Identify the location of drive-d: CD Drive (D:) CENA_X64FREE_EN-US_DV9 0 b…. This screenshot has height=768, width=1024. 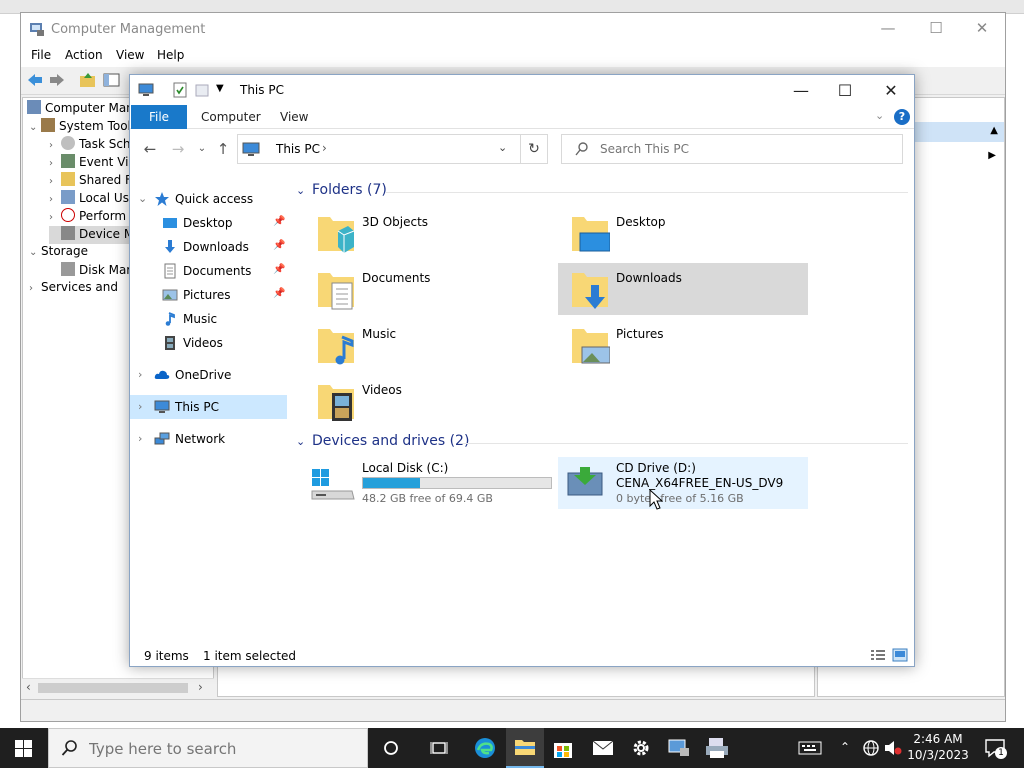
(683, 483).